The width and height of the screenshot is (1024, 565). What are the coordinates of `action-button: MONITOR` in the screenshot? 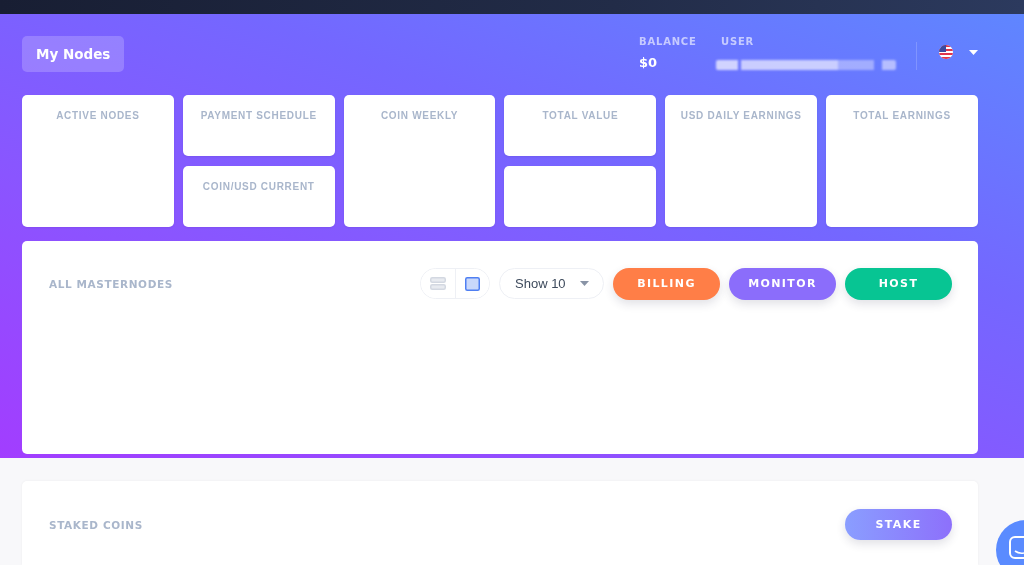 It's located at (782, 283).